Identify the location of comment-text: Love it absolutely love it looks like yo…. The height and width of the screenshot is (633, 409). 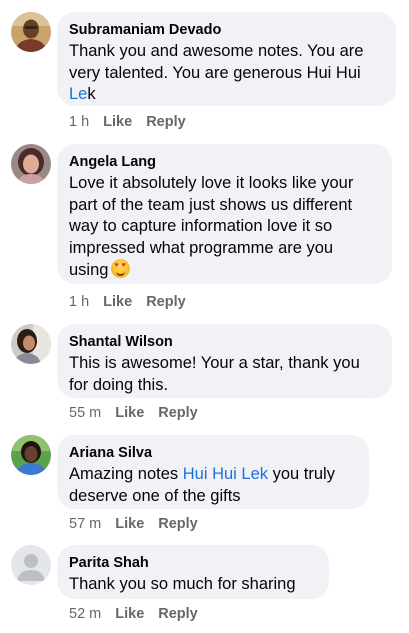
(211, 226).